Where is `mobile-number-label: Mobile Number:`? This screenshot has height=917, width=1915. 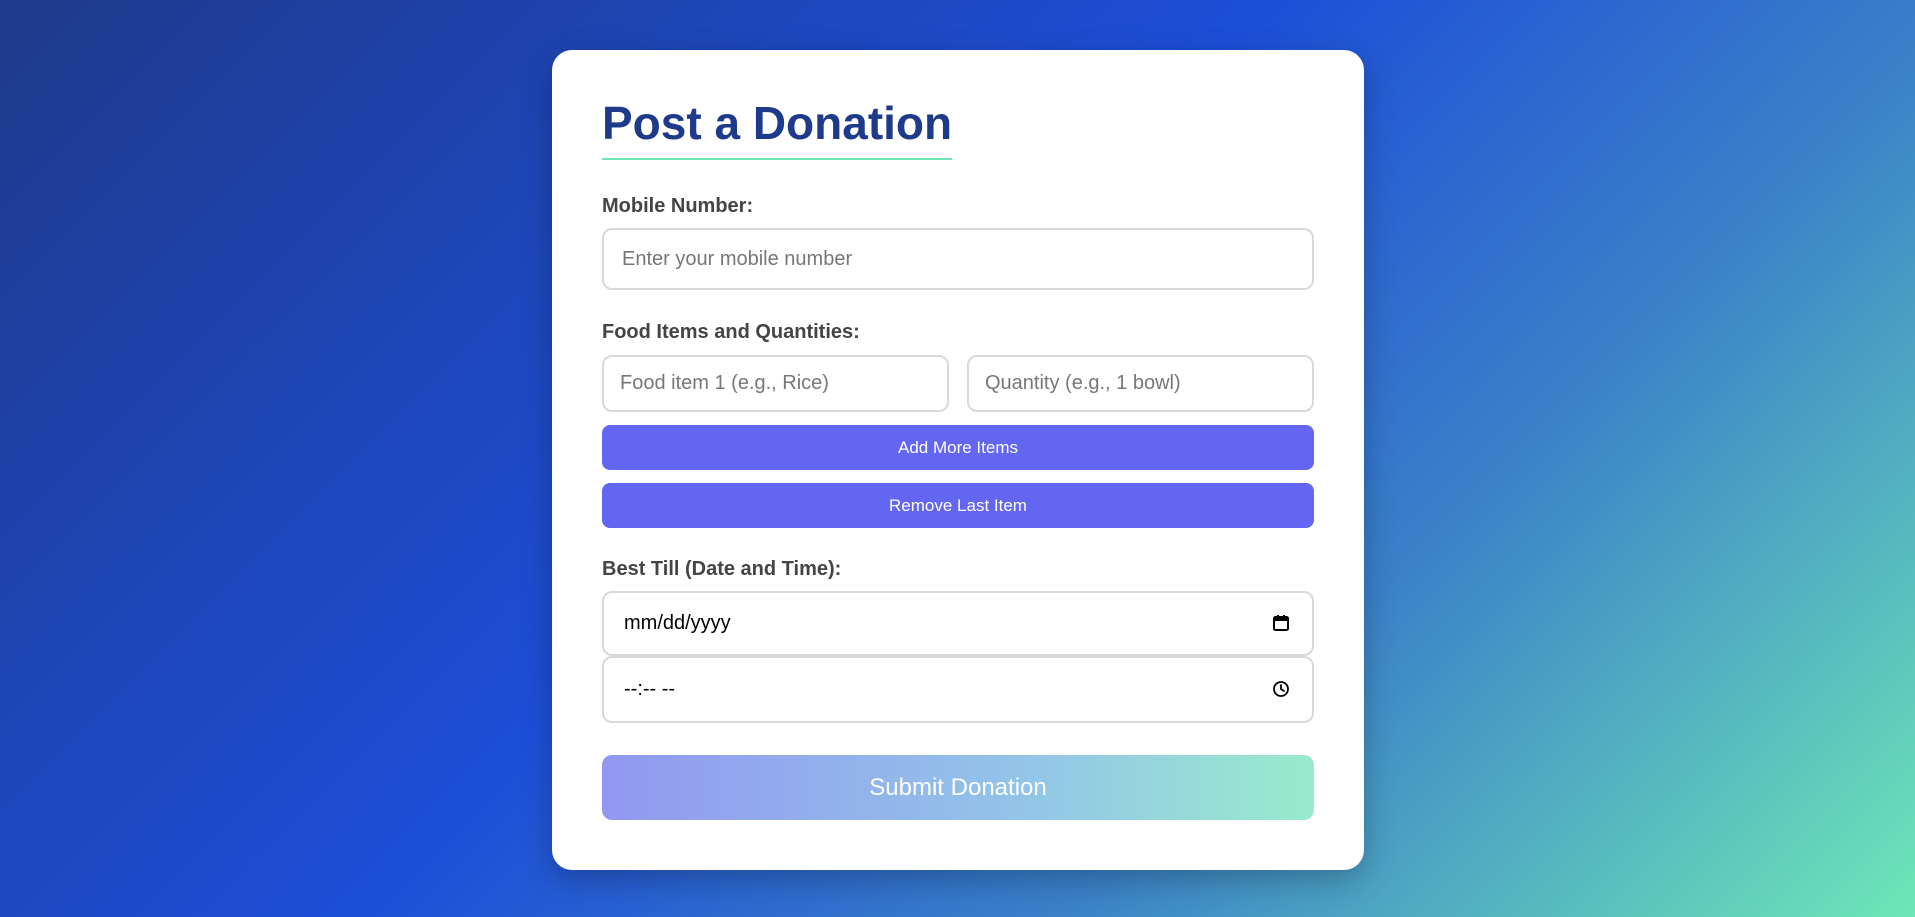 mobile-number-label: Mobile Number: is located at coordinates (678, 206).